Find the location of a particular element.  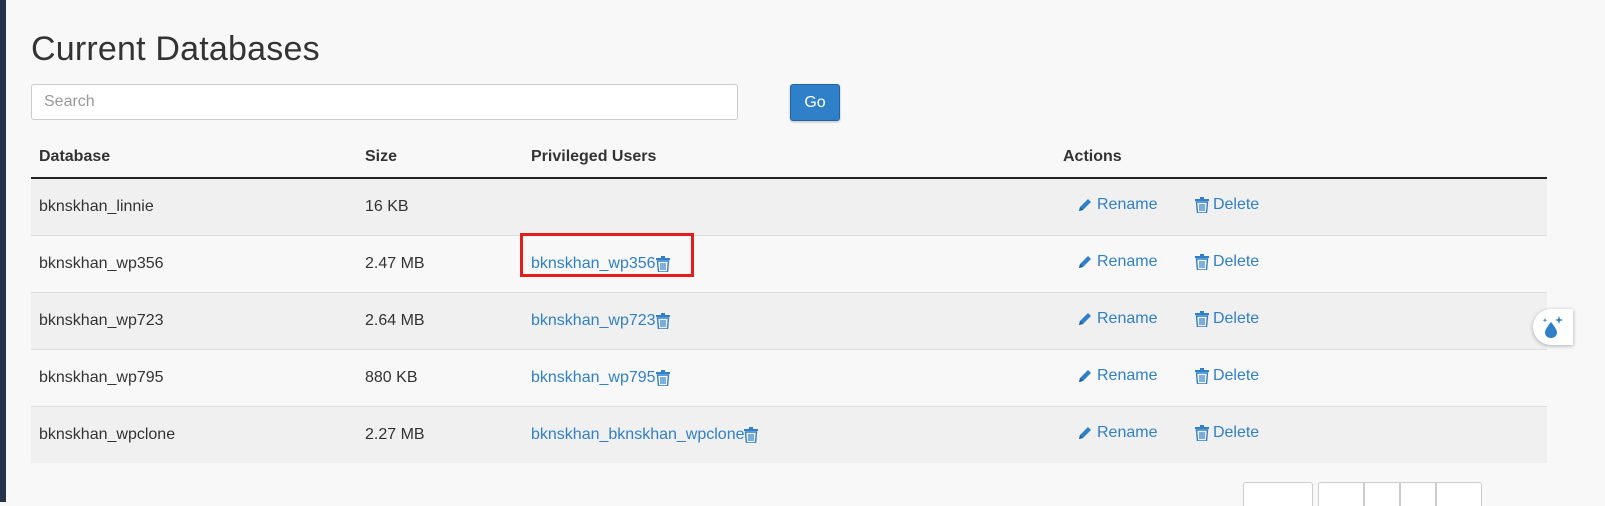

page-first-button is located at coordinates (1341, 494).